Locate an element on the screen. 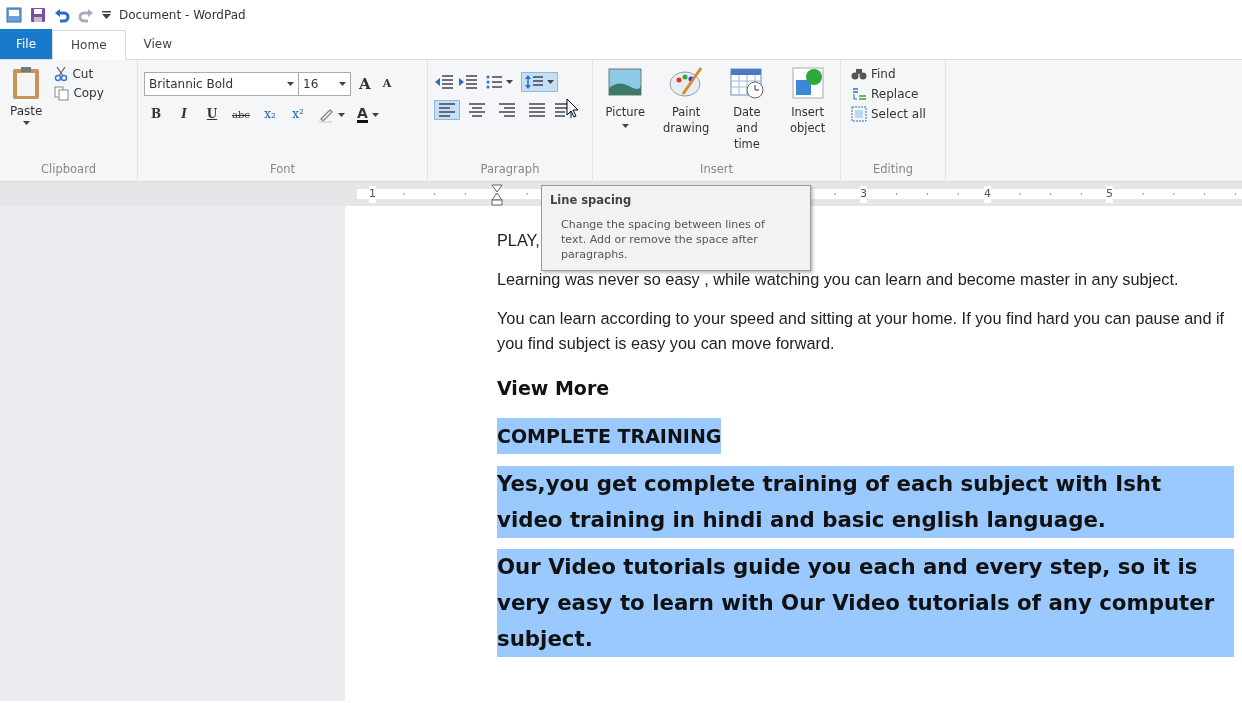 This screenshot has width=1242, height=703. paint-button: Paint drawing is located at coordinates (686, 101).